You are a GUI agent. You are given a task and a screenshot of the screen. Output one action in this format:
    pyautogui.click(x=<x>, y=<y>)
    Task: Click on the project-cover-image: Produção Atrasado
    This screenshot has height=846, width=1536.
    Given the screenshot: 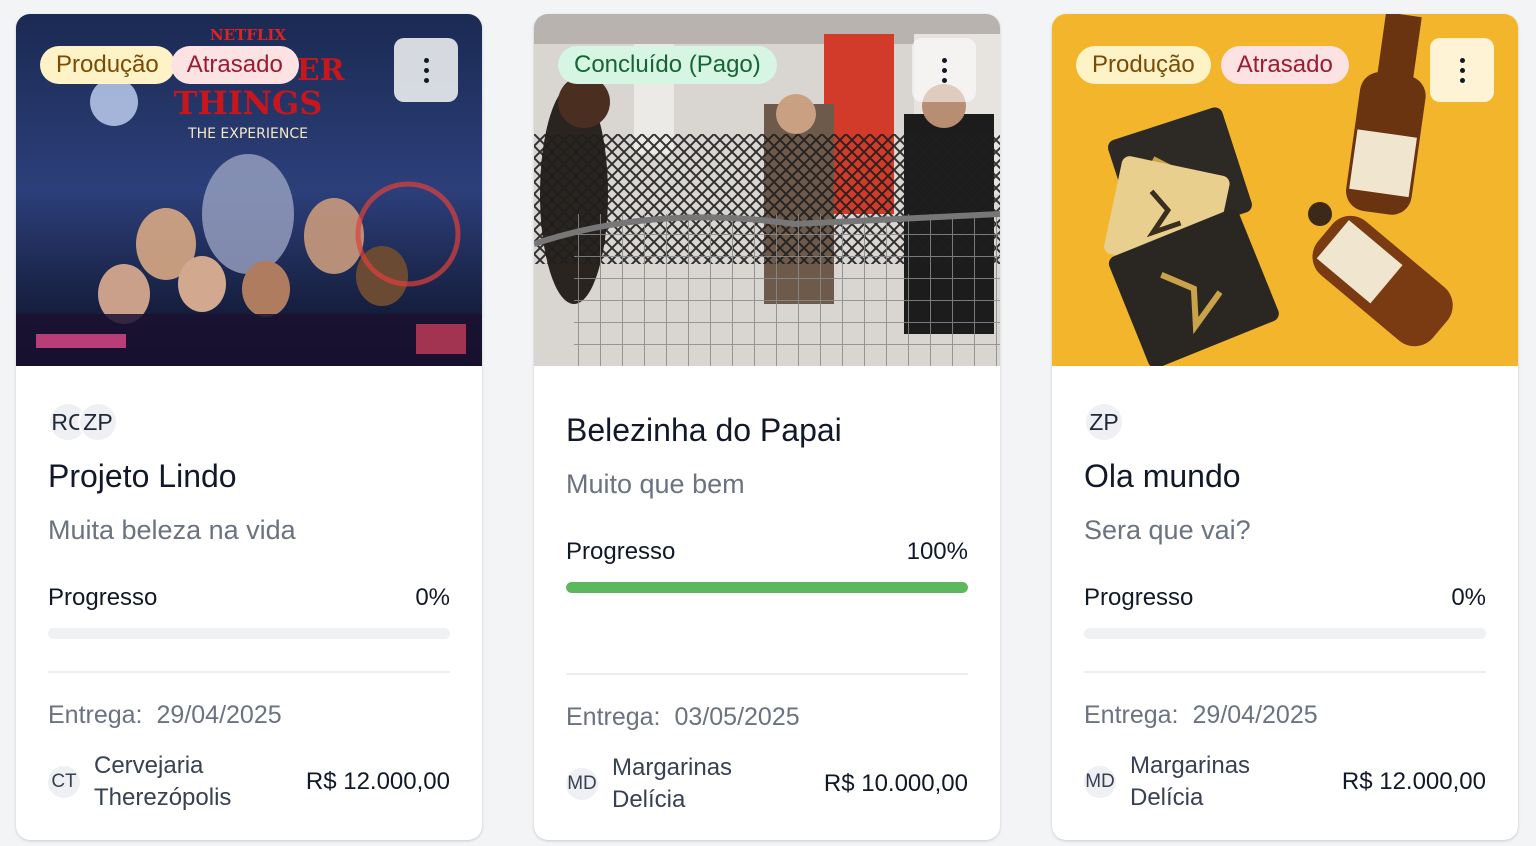 What is the action you would take?
    pyautogui.click(x=1285, y=190)
    